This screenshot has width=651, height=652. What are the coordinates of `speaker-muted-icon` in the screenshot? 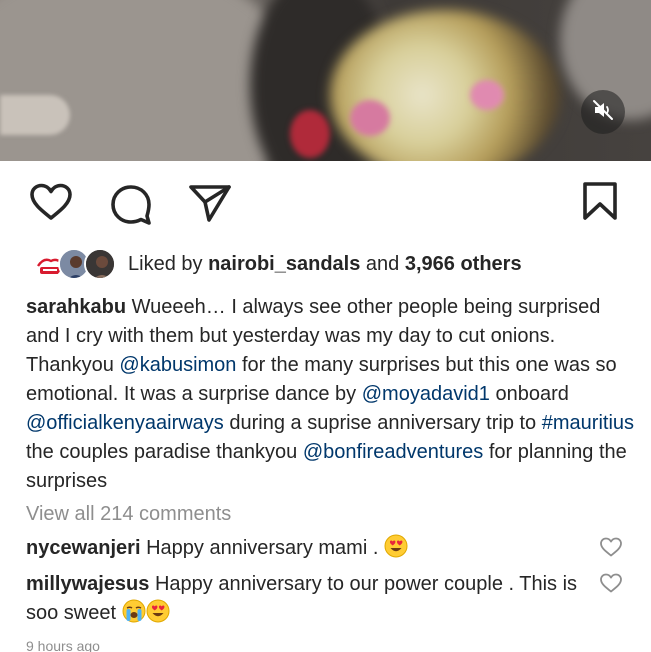 It's located at (603, 112).